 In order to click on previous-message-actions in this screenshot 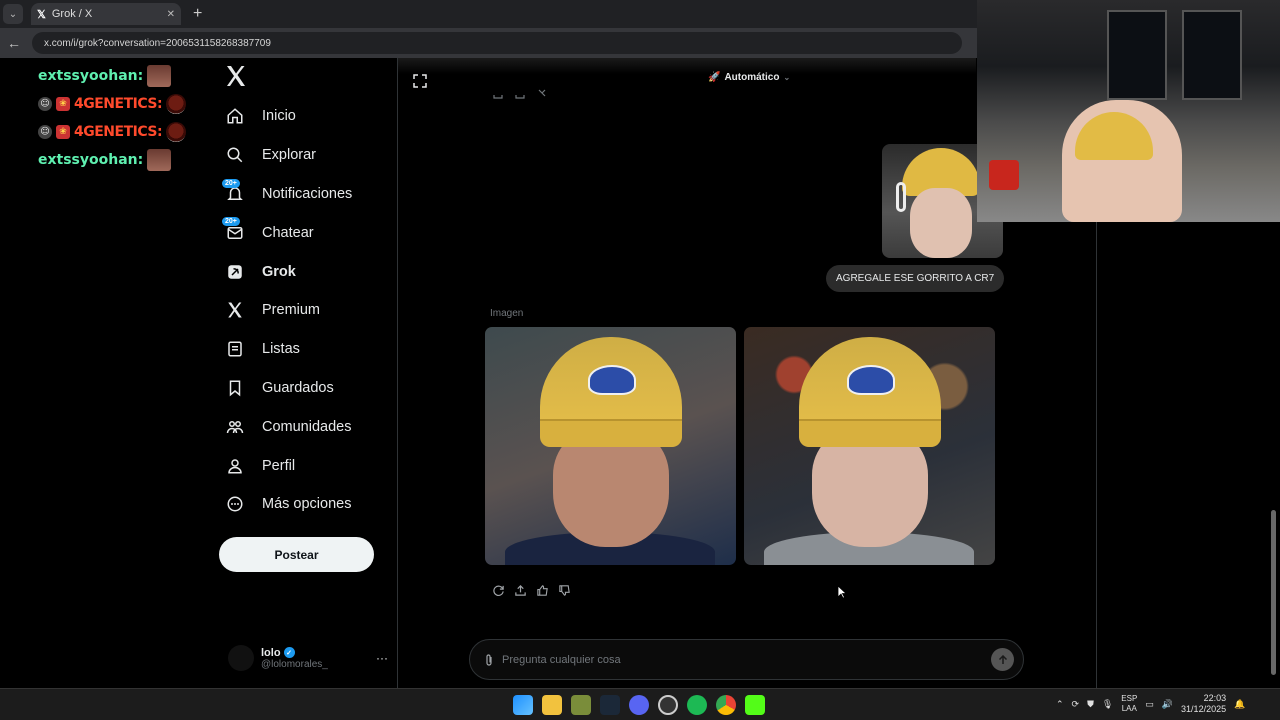, I will do `click(520, 93)`.